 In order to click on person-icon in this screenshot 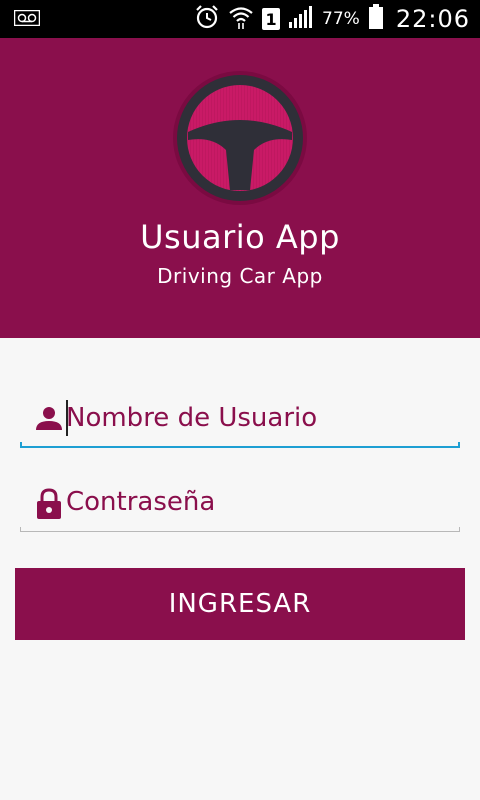, I will do `click(49, 419)`.